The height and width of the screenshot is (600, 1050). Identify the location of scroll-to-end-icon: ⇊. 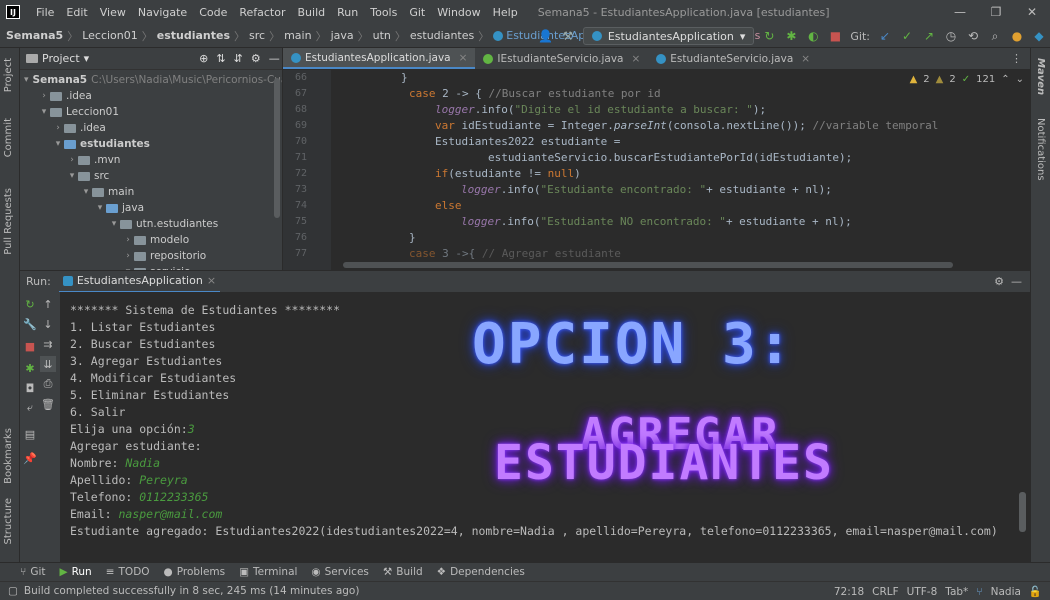
(48, 364).